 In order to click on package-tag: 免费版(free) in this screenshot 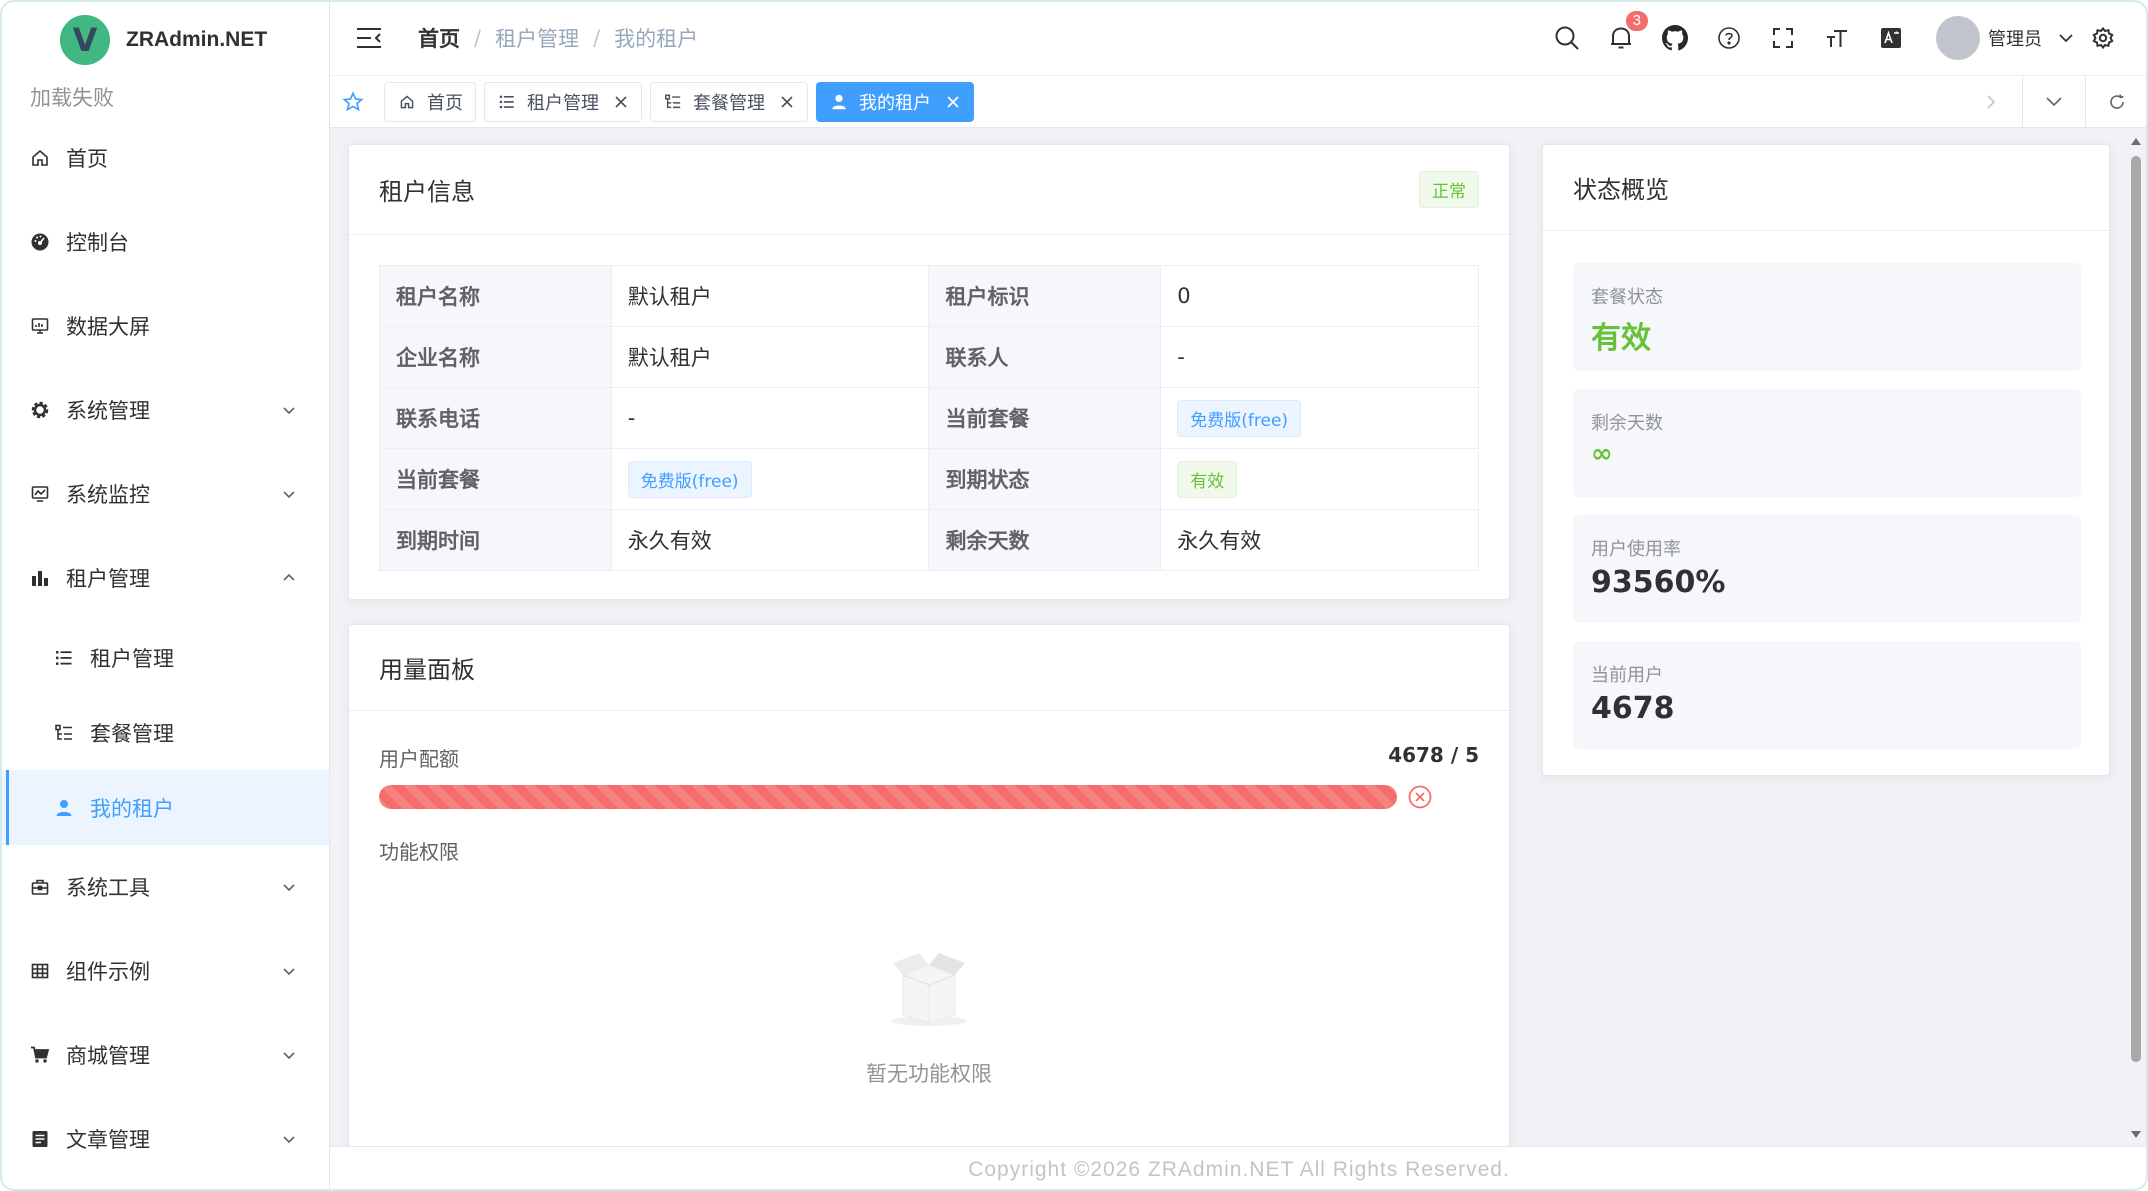, I will do `click(689, 479)`.